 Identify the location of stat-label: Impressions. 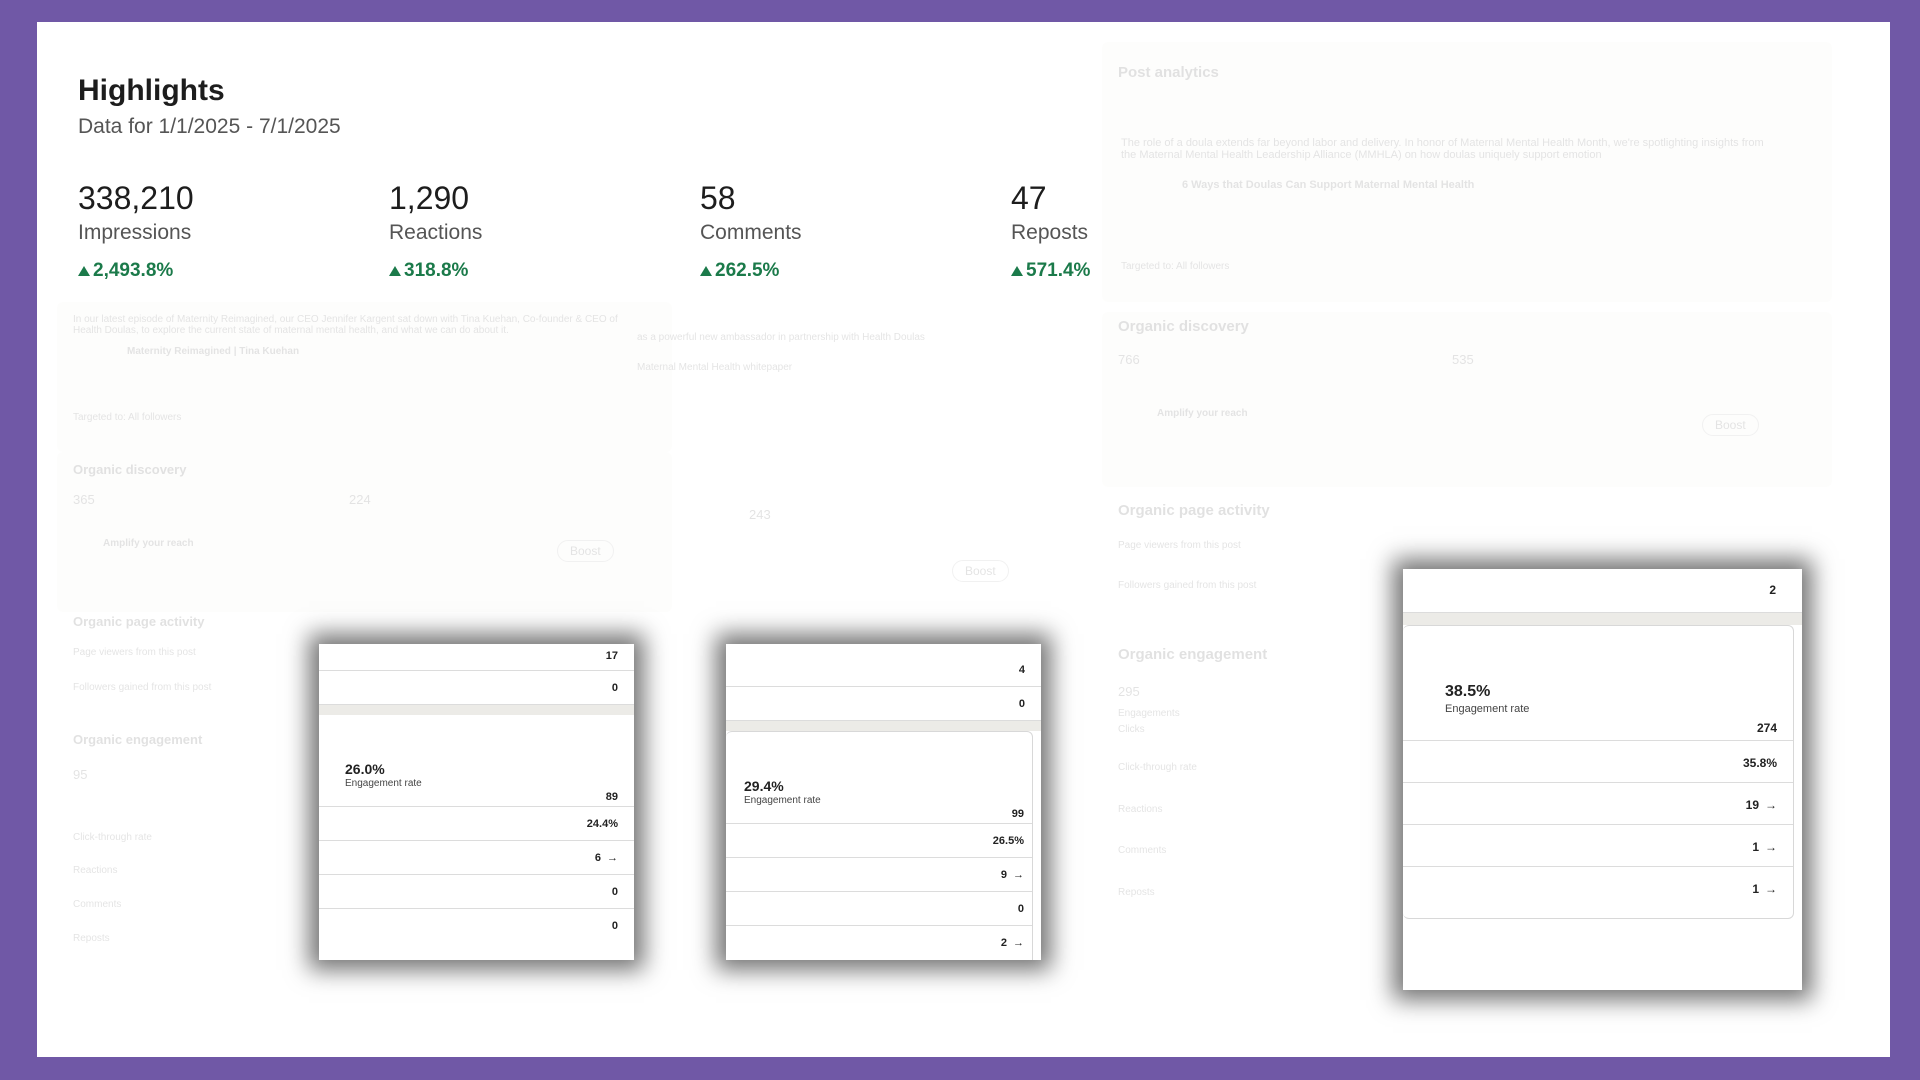
(135, 232).